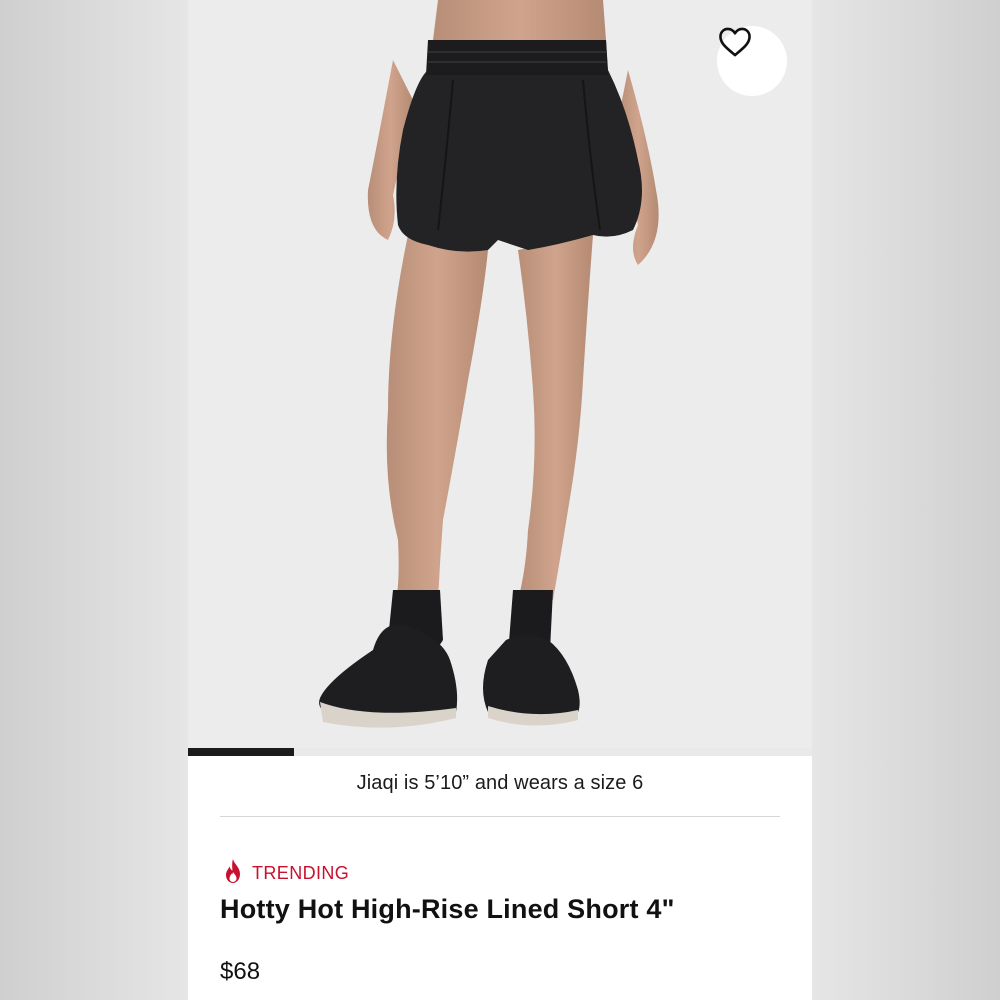  Describe the element at coordinates (240, 971) in the screenshot. I see `product-price: $68` at that location.